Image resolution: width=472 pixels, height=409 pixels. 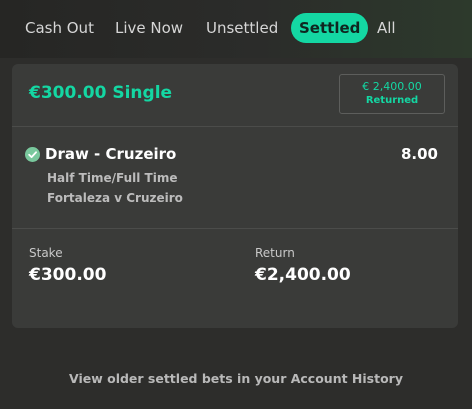 I want to click on bet-filter-tabs: Cash Out Live Now Unsettled Settled All, so click(x=236, y=29).